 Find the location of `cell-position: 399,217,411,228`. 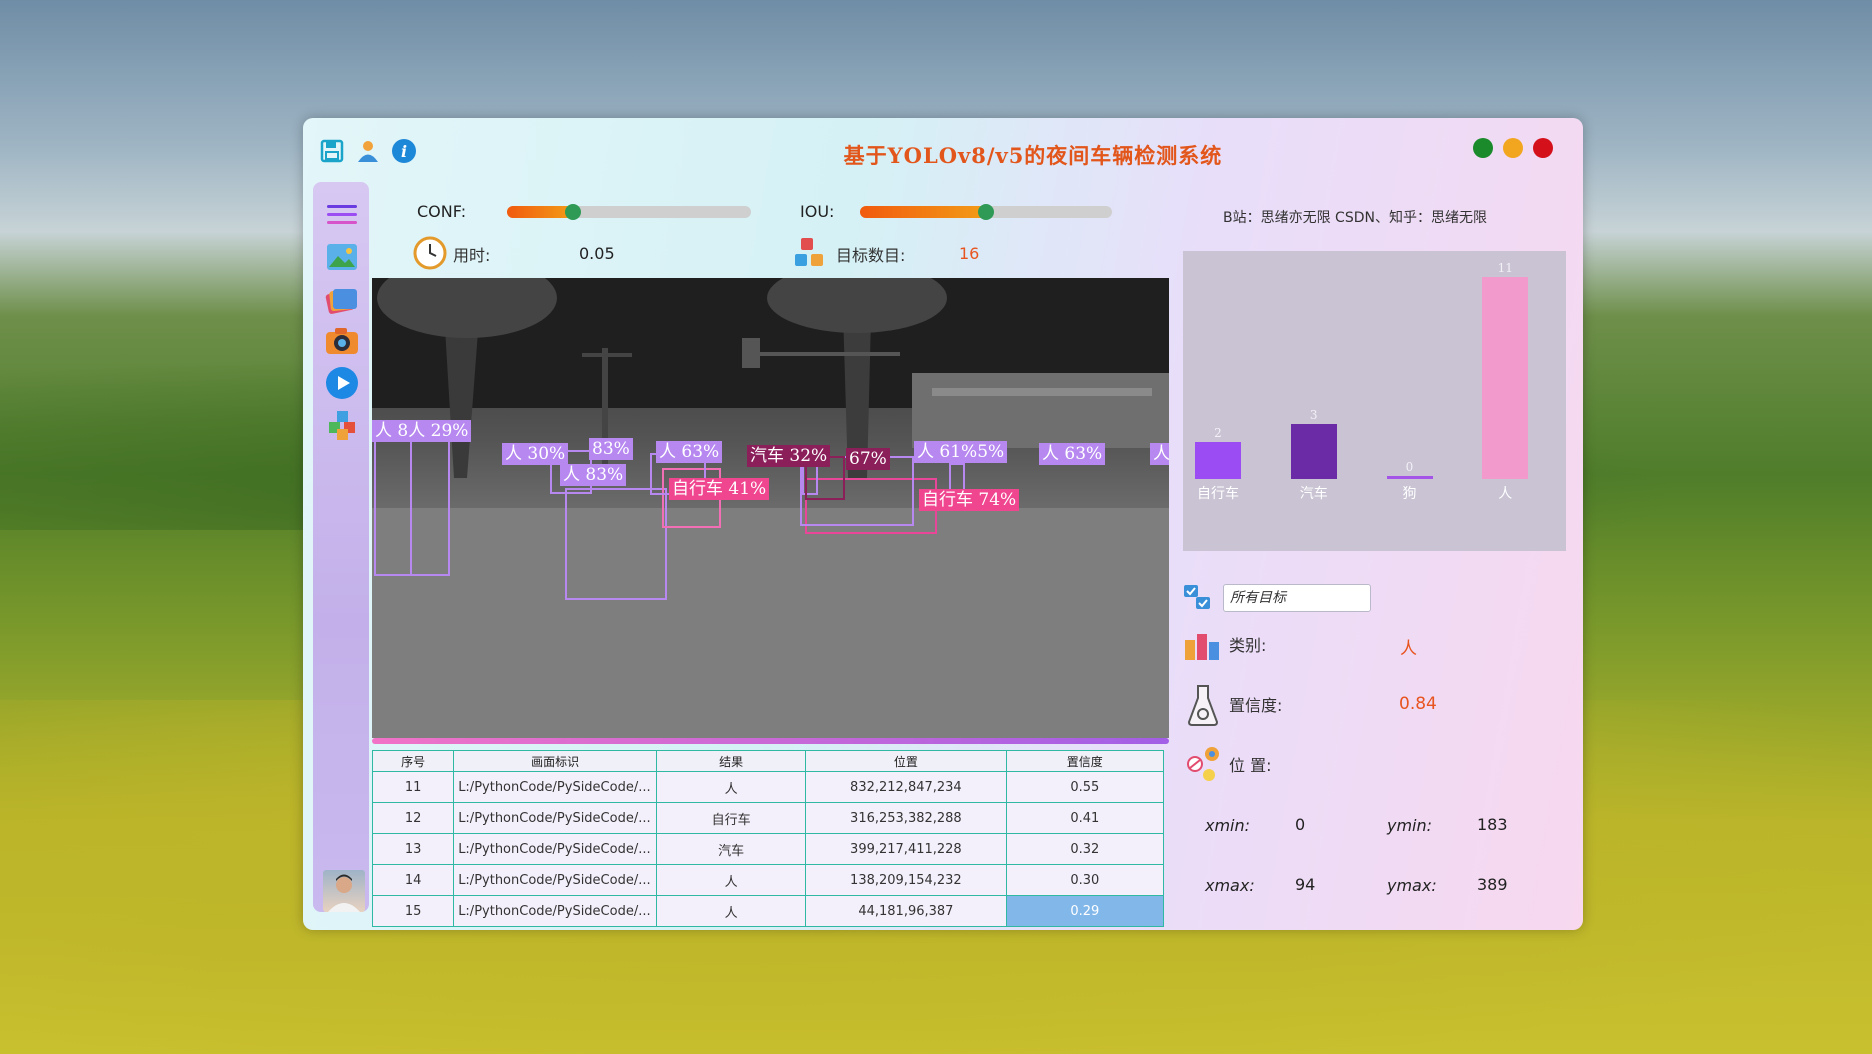

cell-position: 399,217,411,228 is located at coordinates (906, 849).